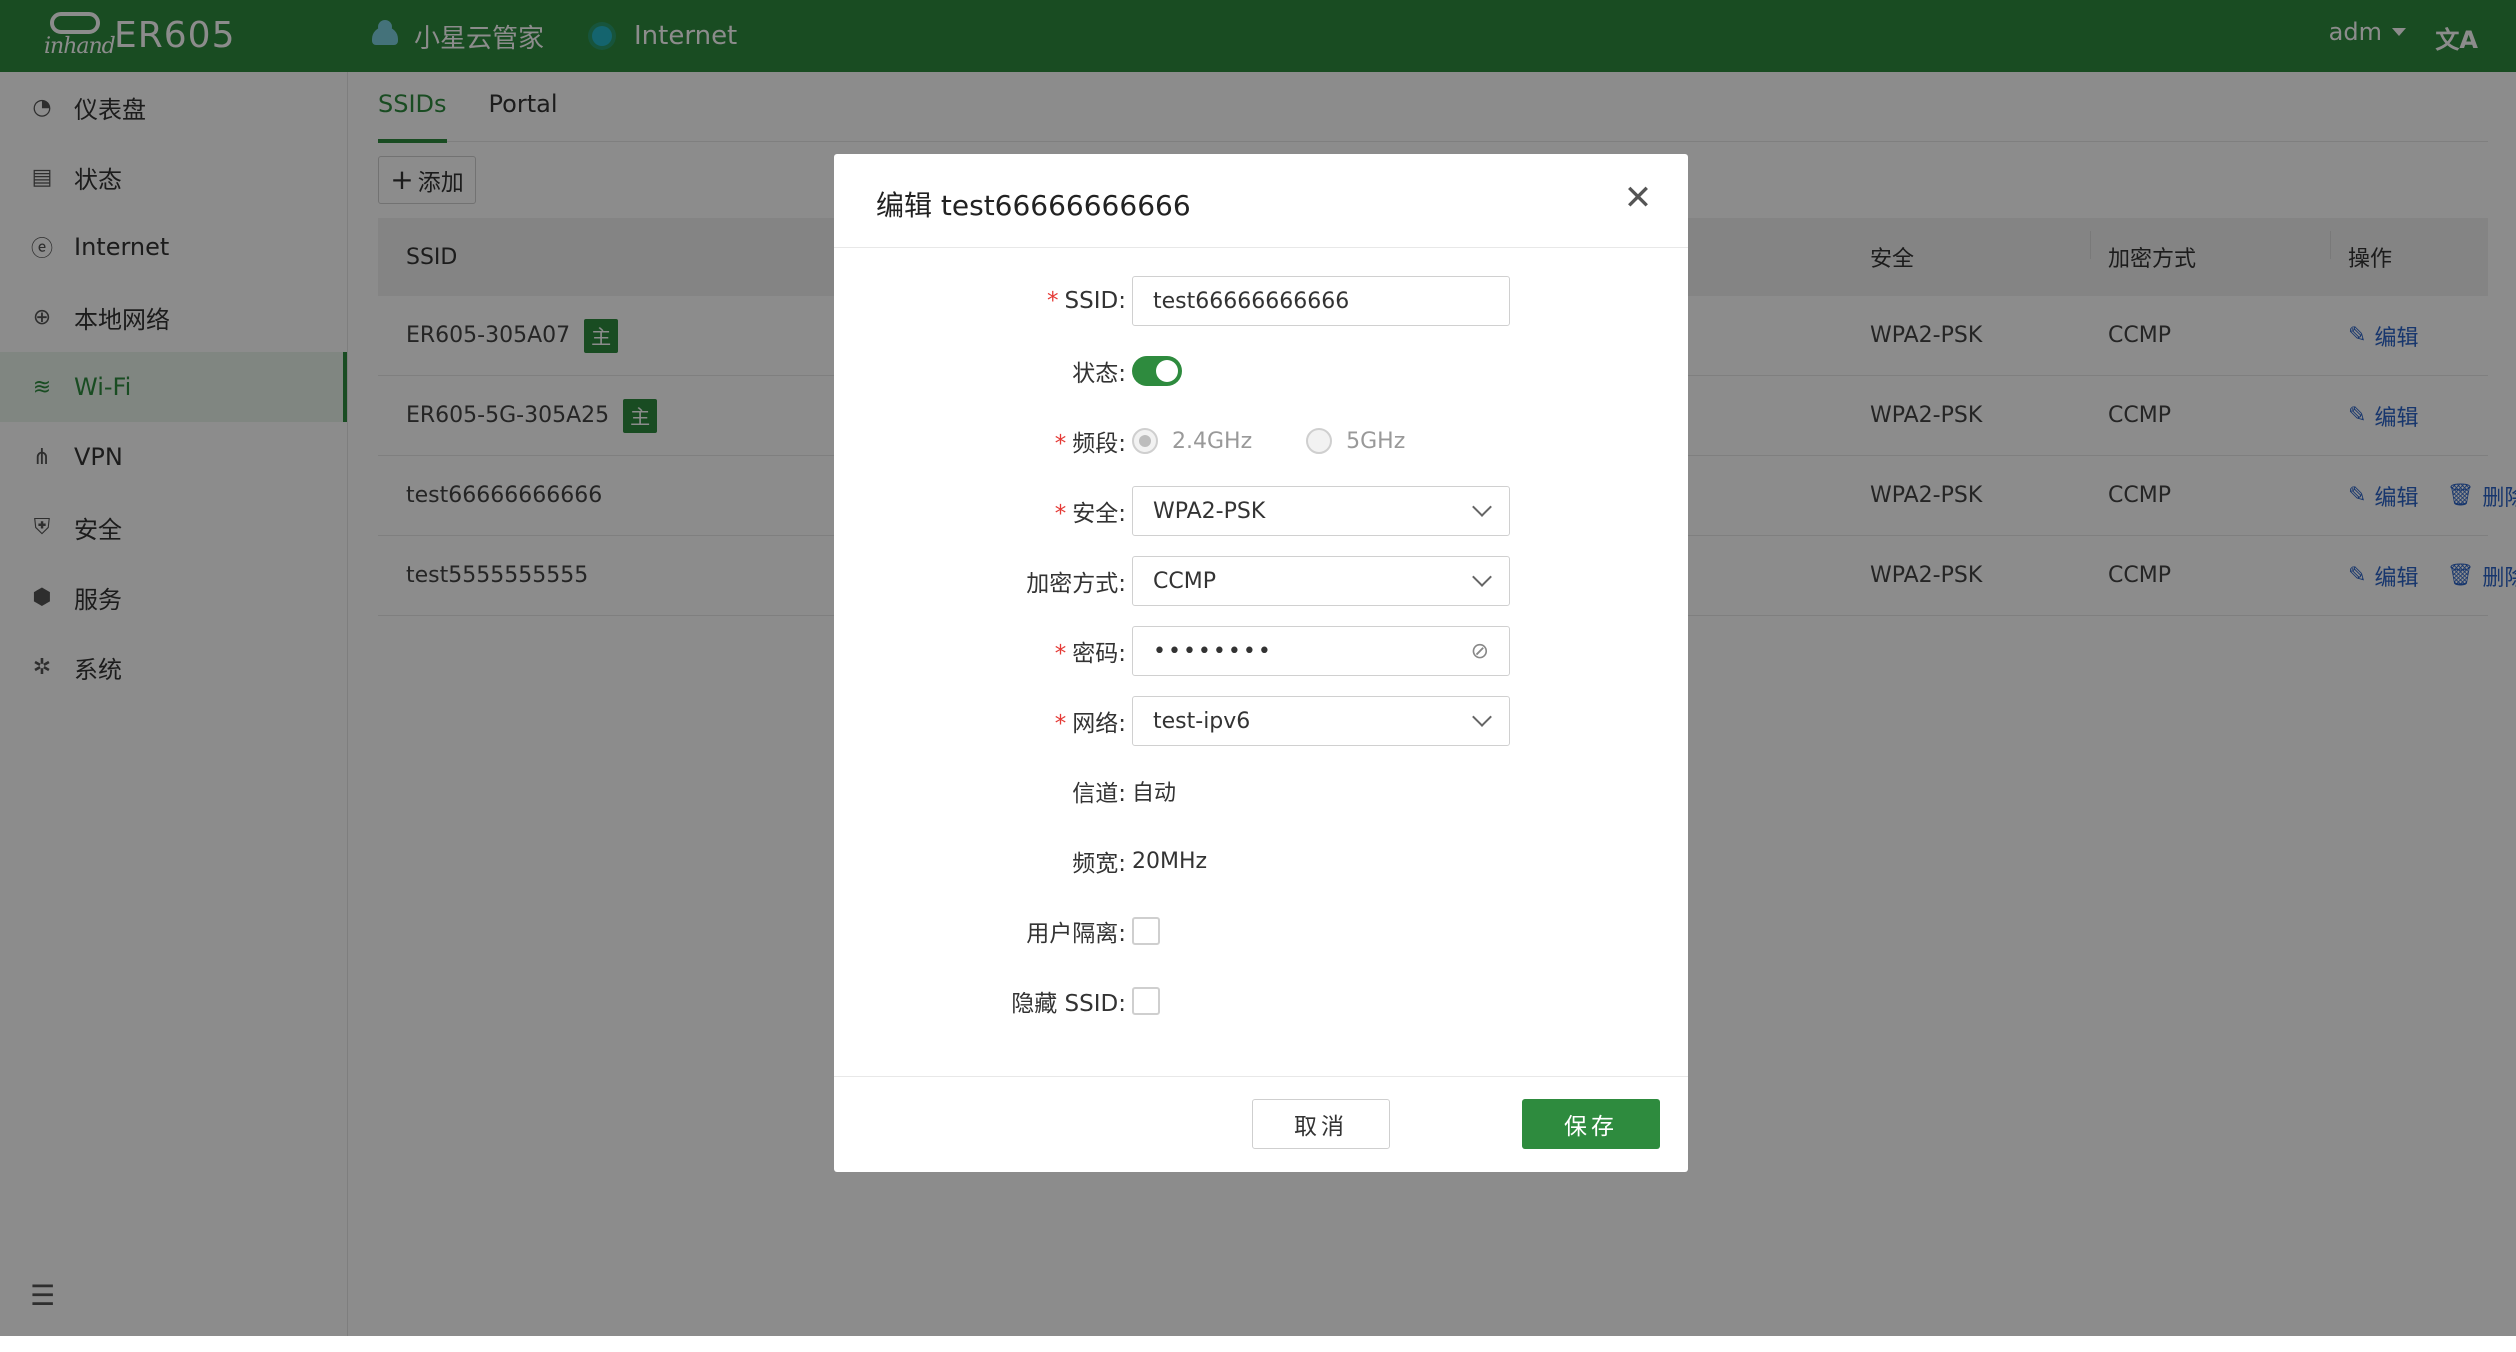 This screenshot has height=1352, width=2516. What do you see at coordinates (1261, 931) in the screenshot?
I see `form-row-isolation: 用户隔离:` at bounding box center [1261, 931].